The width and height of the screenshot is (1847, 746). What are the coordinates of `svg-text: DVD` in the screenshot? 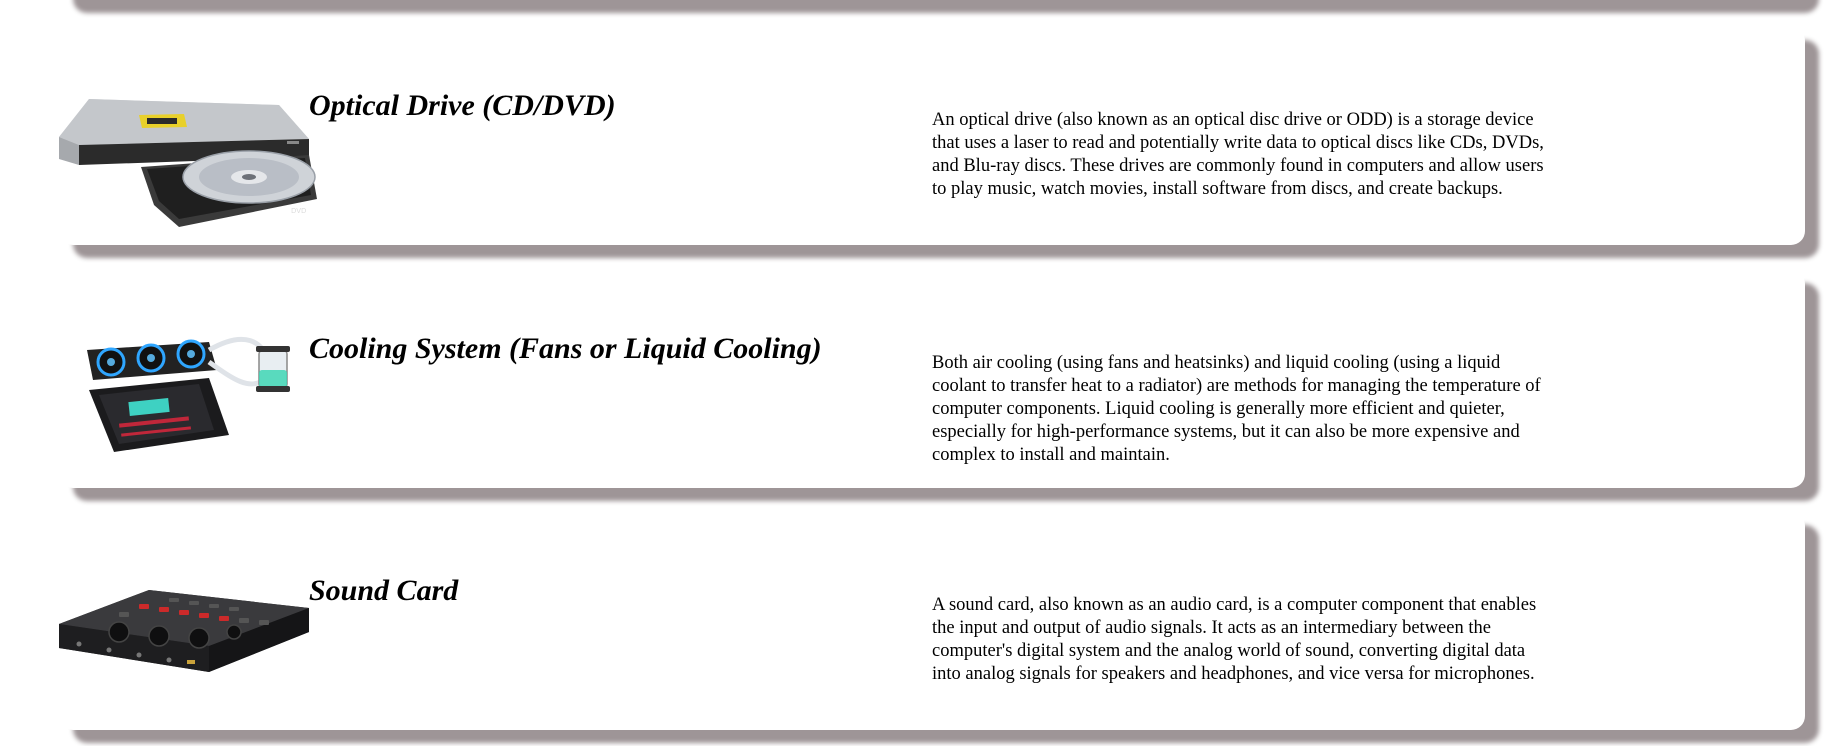 It's located at (298, 211).